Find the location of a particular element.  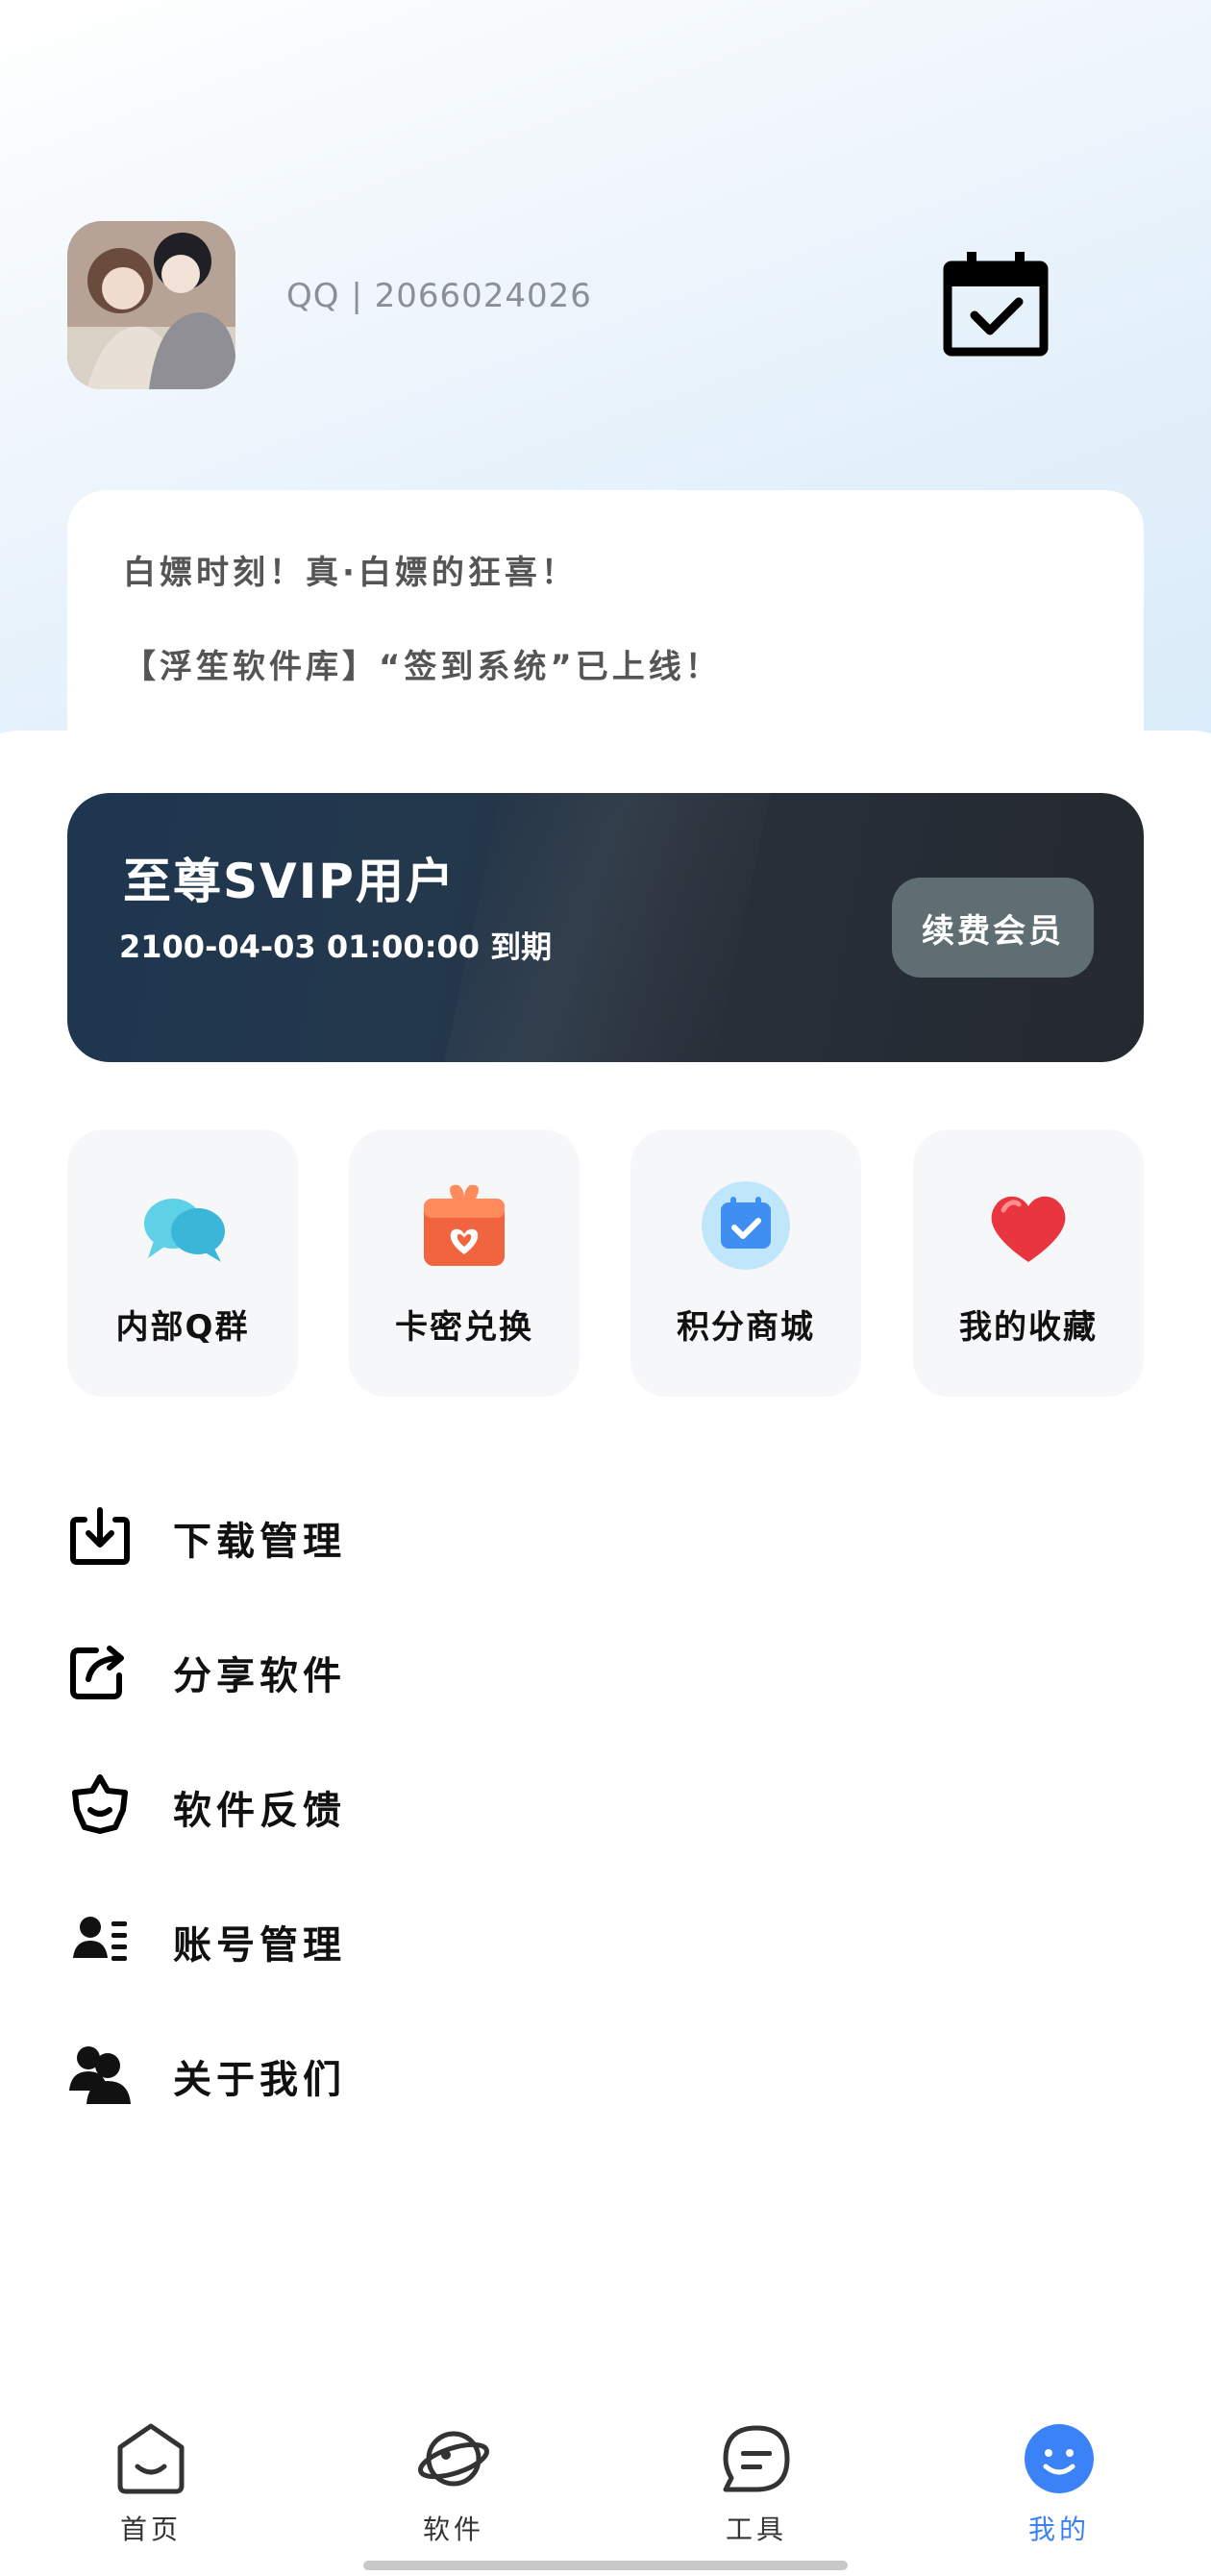

avatar is located at coordinates (151, 305).